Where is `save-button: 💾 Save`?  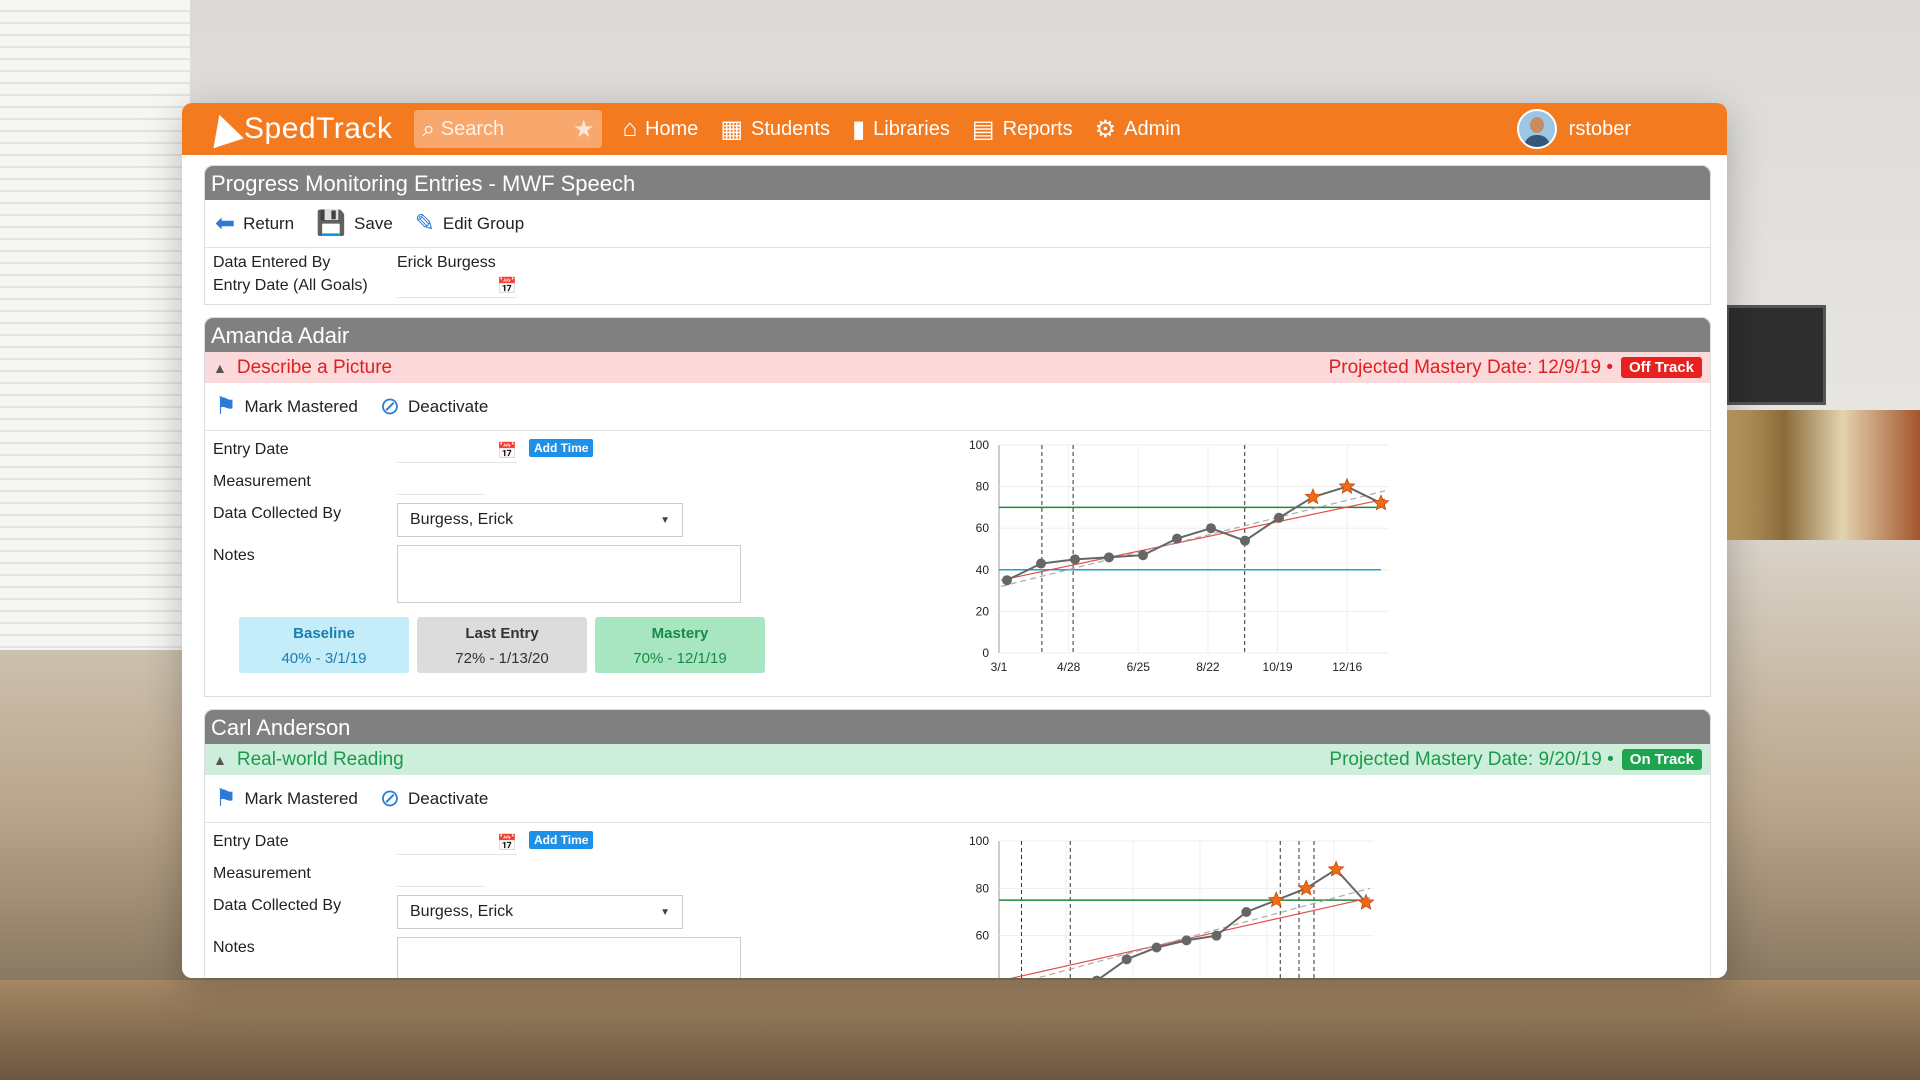 save-button: 💾 Save is located at coordinates (354, 223).